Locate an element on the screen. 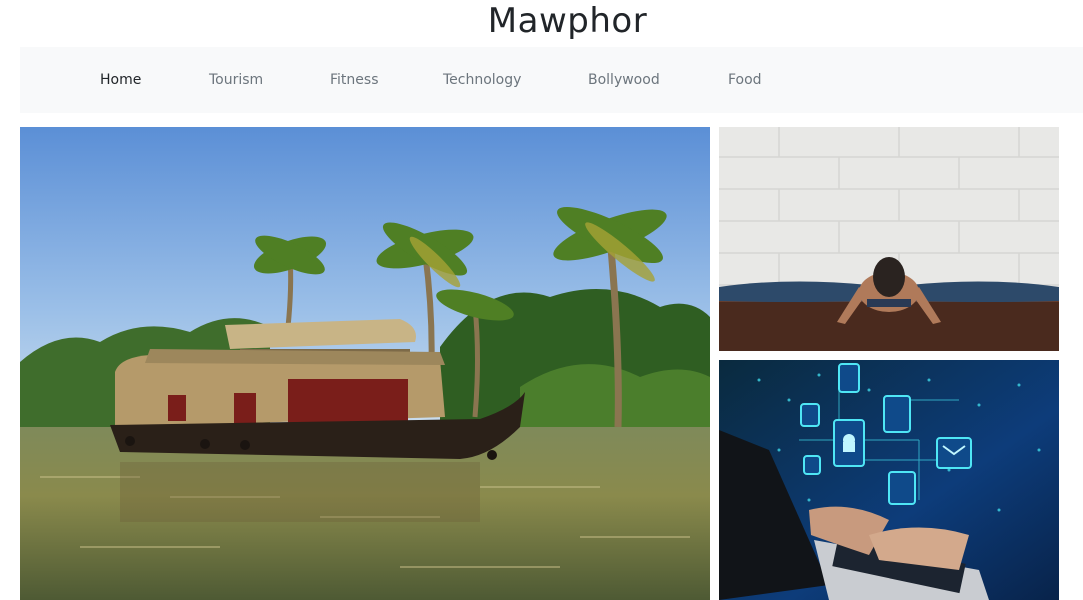  nav-item-food: Food is located at coordinates (745, 80).